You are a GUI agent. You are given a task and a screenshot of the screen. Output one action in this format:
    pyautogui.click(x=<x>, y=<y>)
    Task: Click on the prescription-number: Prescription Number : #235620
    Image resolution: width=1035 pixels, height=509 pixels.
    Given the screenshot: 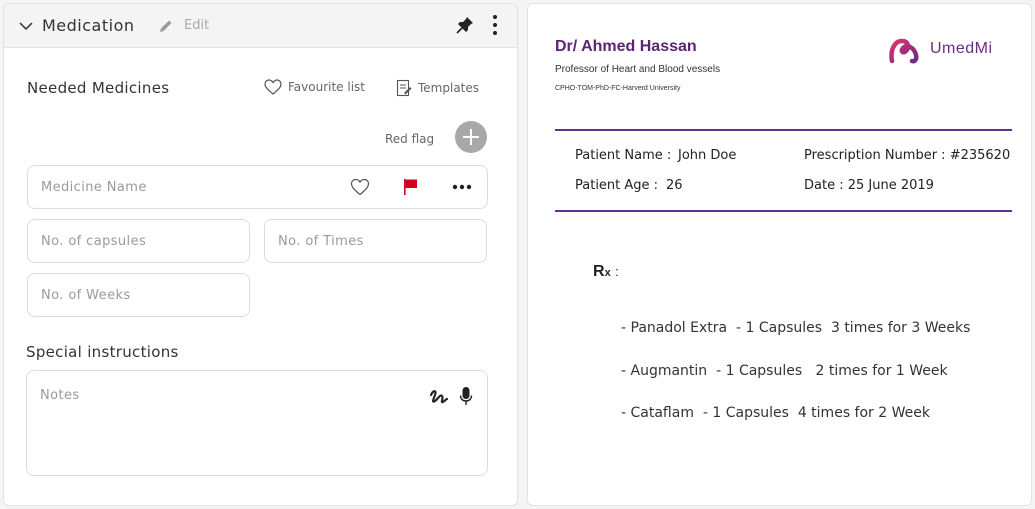 What is the action you would take?
    pyautogui.click(x=907, y=155)
    